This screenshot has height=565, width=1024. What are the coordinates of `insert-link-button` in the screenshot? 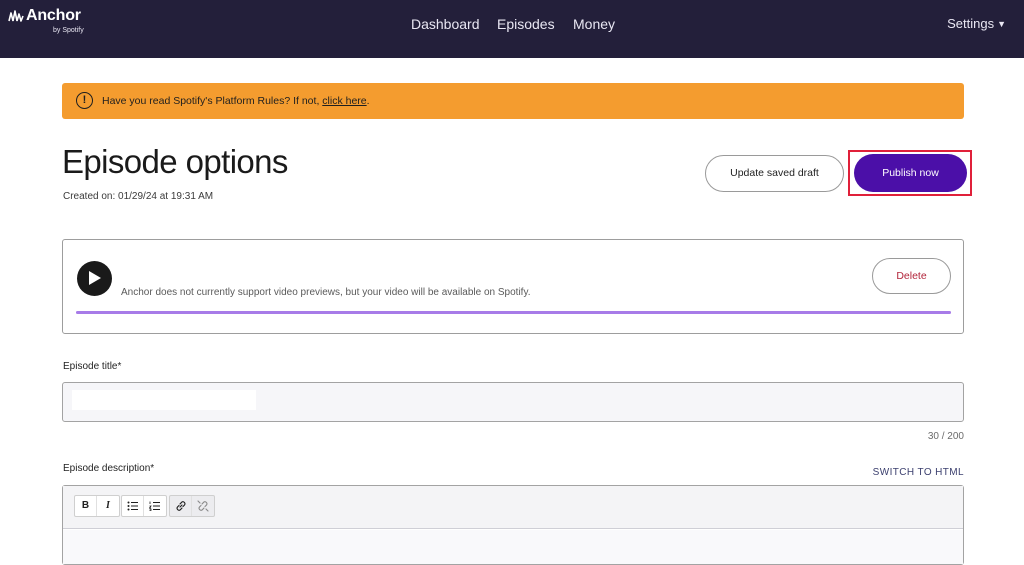 It's located at (181, 506).